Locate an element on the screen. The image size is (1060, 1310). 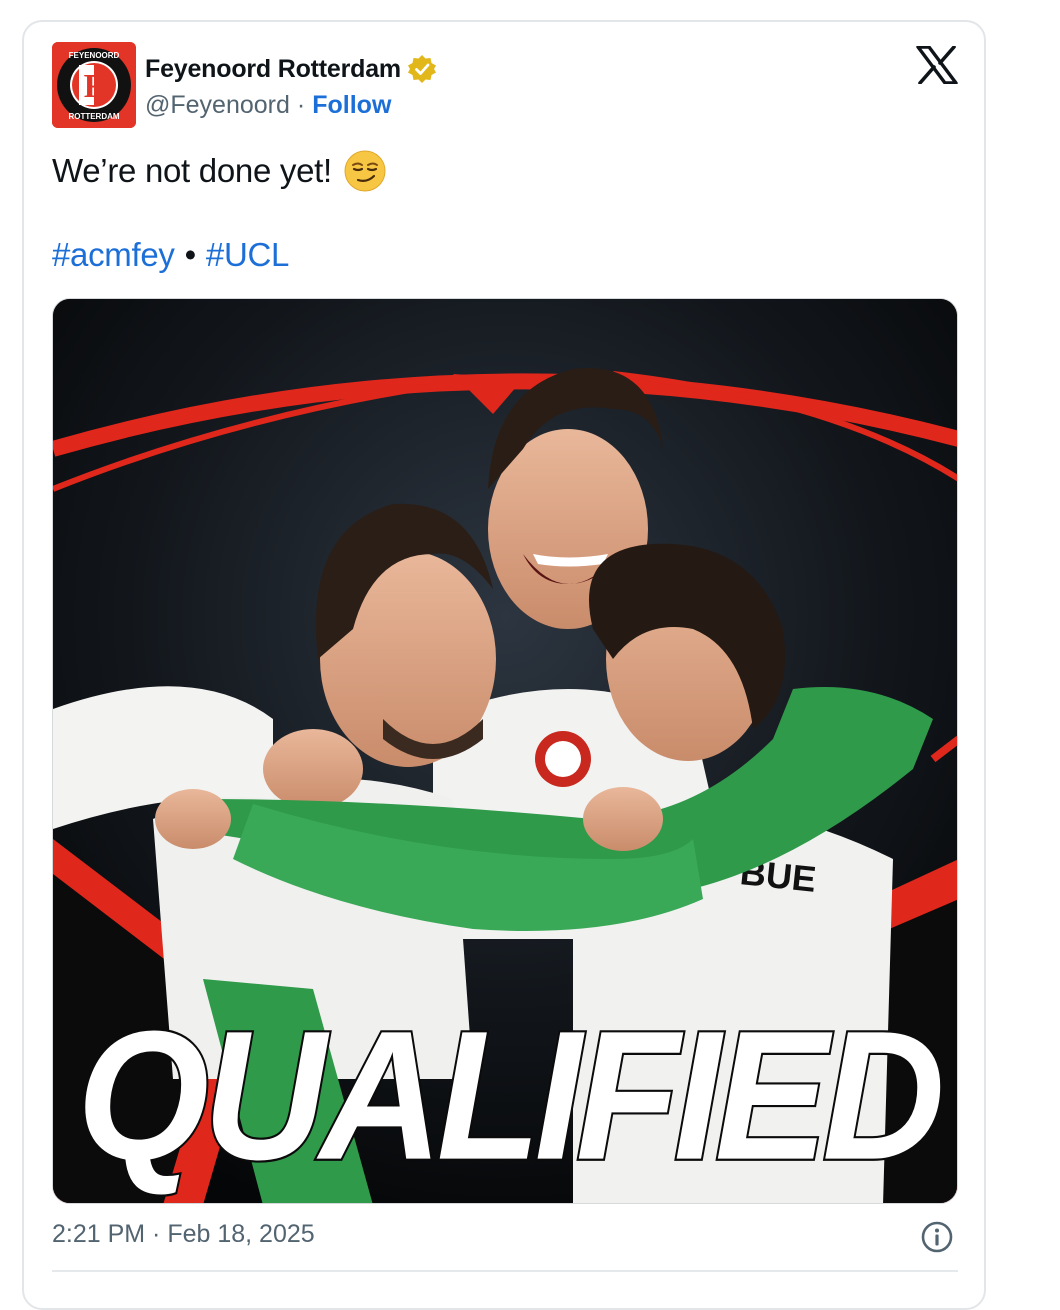
logo-ring-top: FEYENOORD is located at coordinates (94, 55).